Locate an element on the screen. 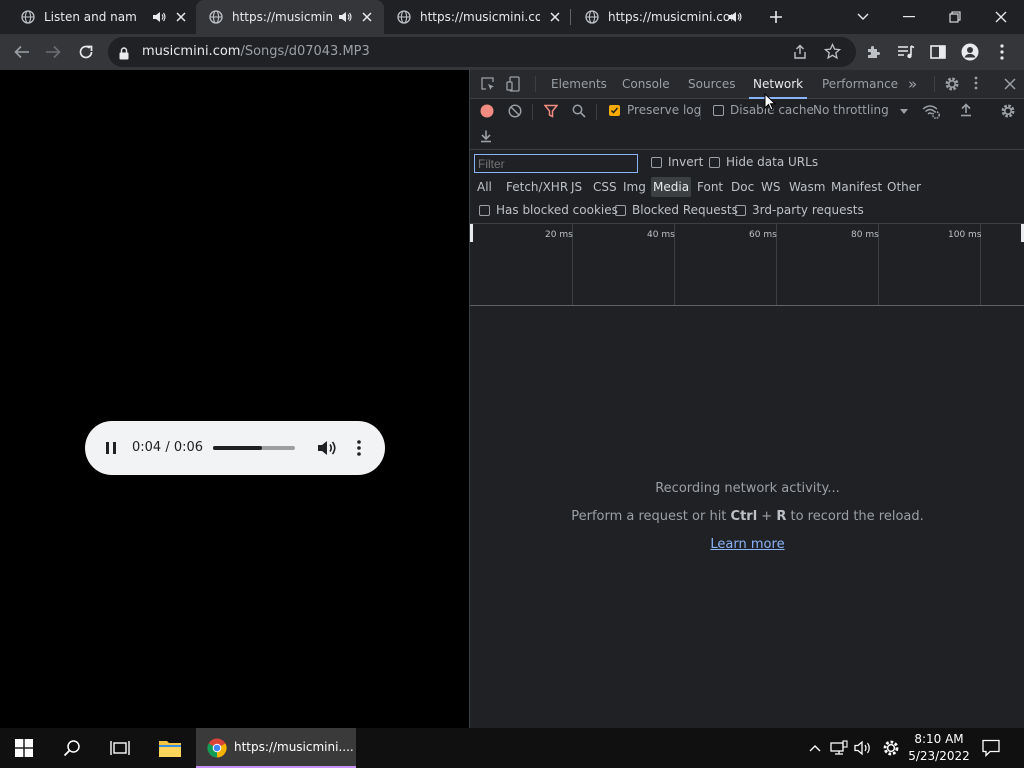  type-filter-wasm: Wasm is located at coordinates (807, 187).